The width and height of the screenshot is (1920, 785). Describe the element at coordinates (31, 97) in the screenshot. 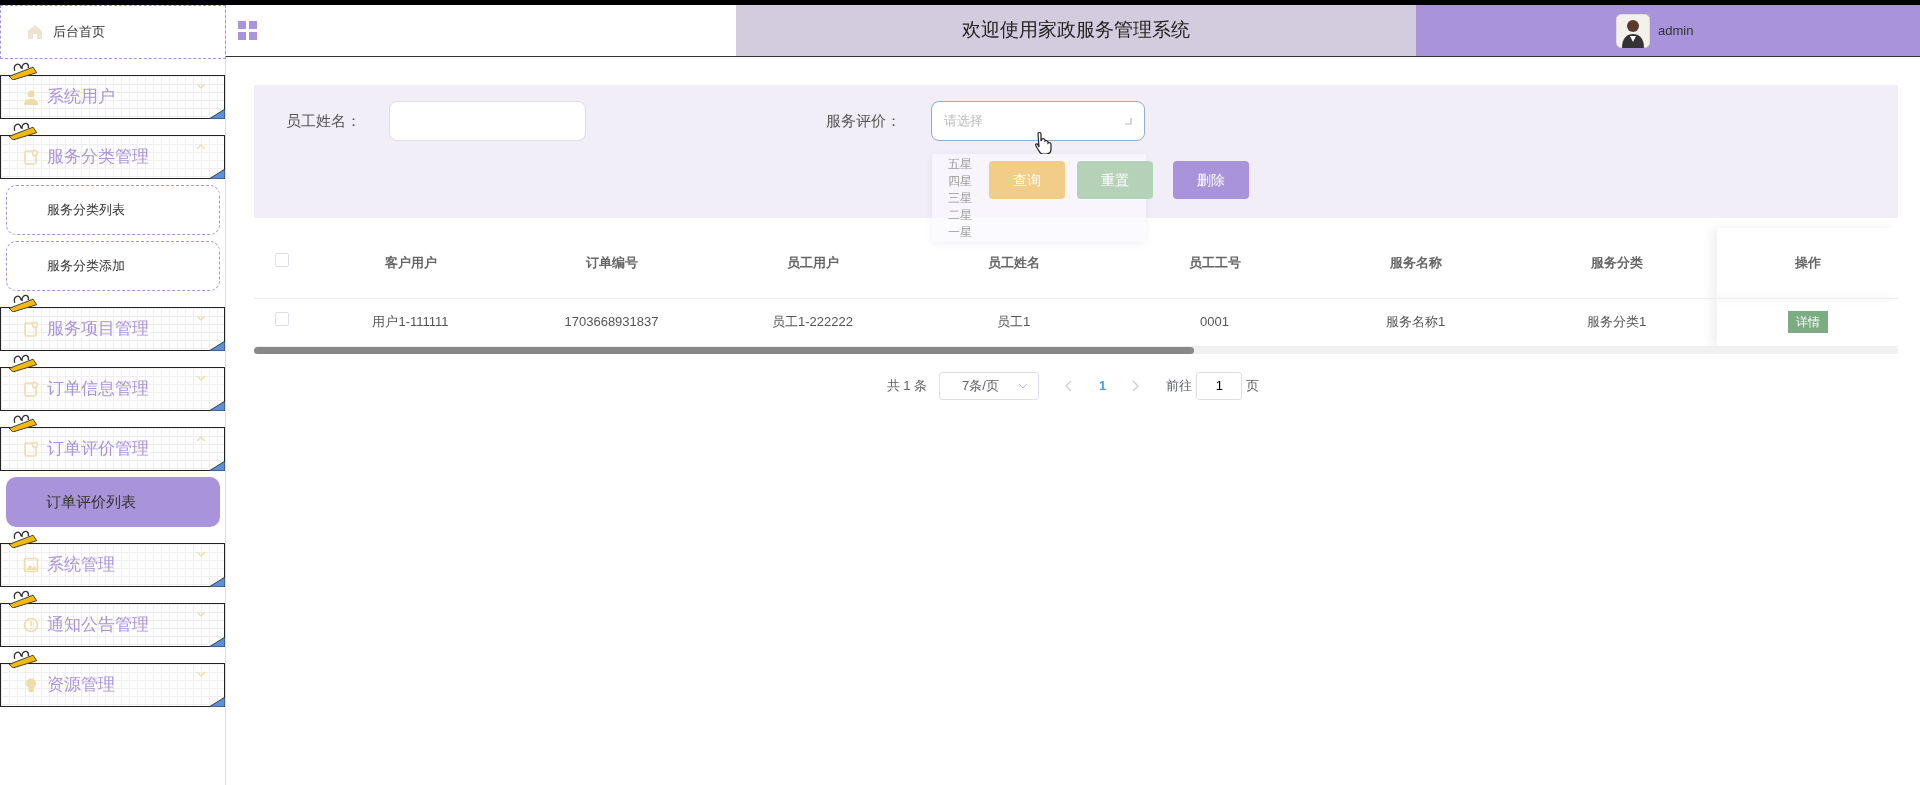

I see `user-icon` at that location.